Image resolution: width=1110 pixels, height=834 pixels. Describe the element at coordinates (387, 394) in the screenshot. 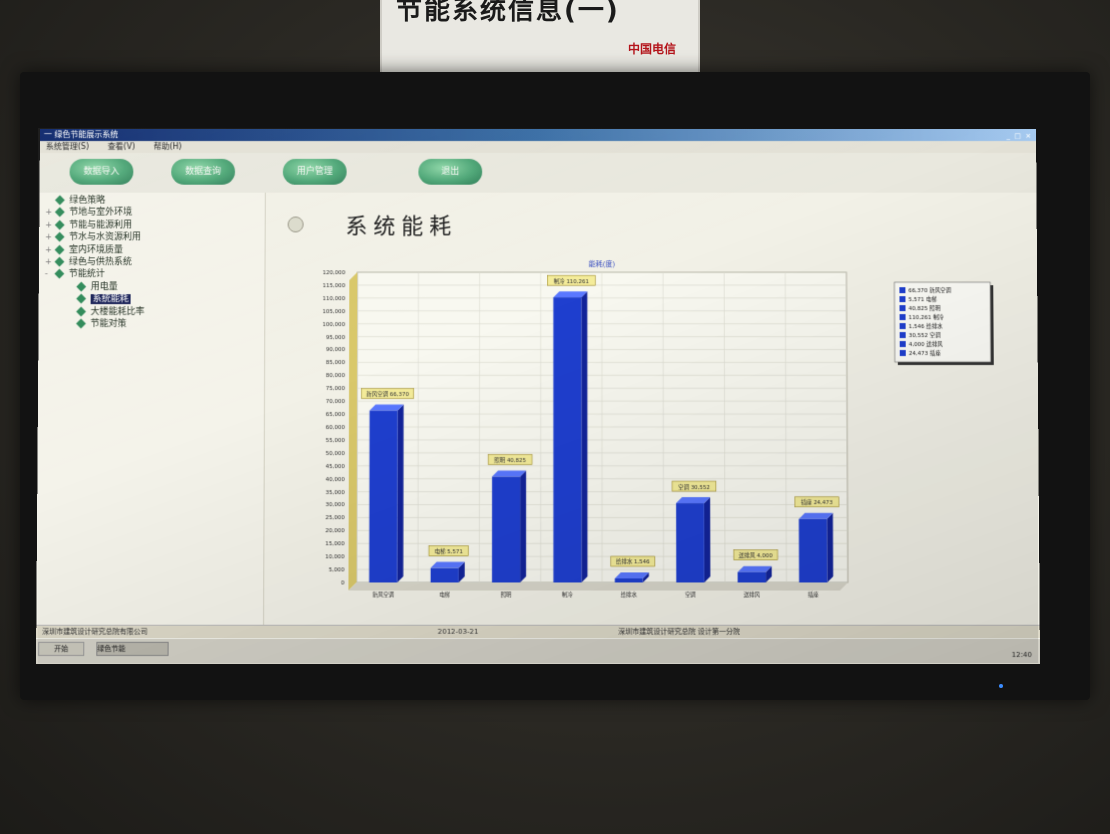

I see `data-label: 新风空调 66,370` at that location.